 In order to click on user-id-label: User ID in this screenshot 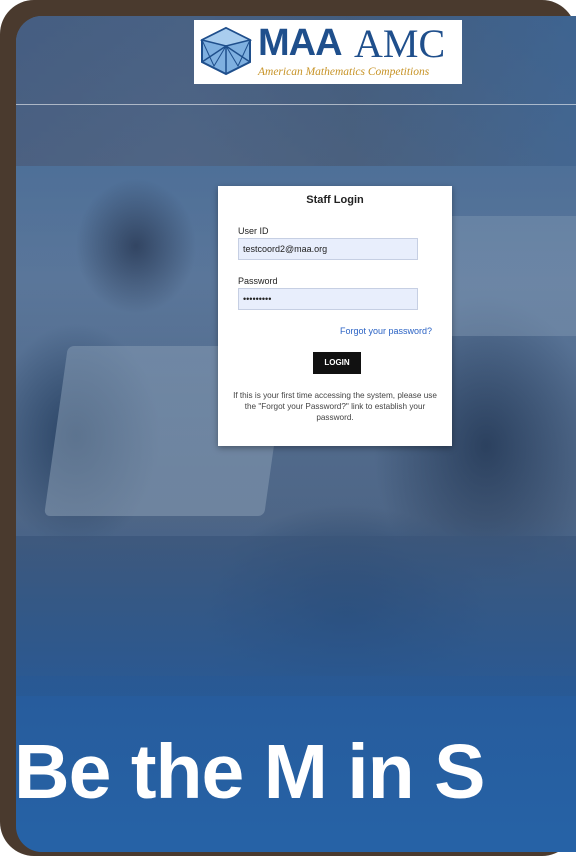, I will do `click(253, 231)`.